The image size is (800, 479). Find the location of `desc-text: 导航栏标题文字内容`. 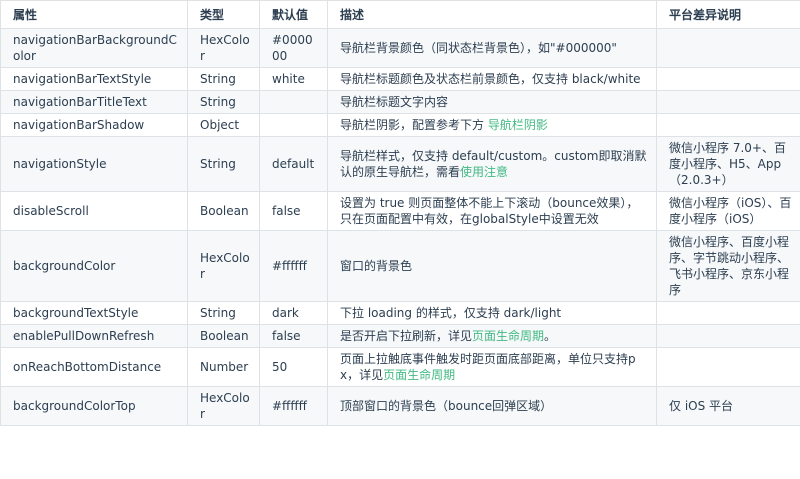

desc-text: 导航栏标题文字内容 is located at coordinates (394, 102).